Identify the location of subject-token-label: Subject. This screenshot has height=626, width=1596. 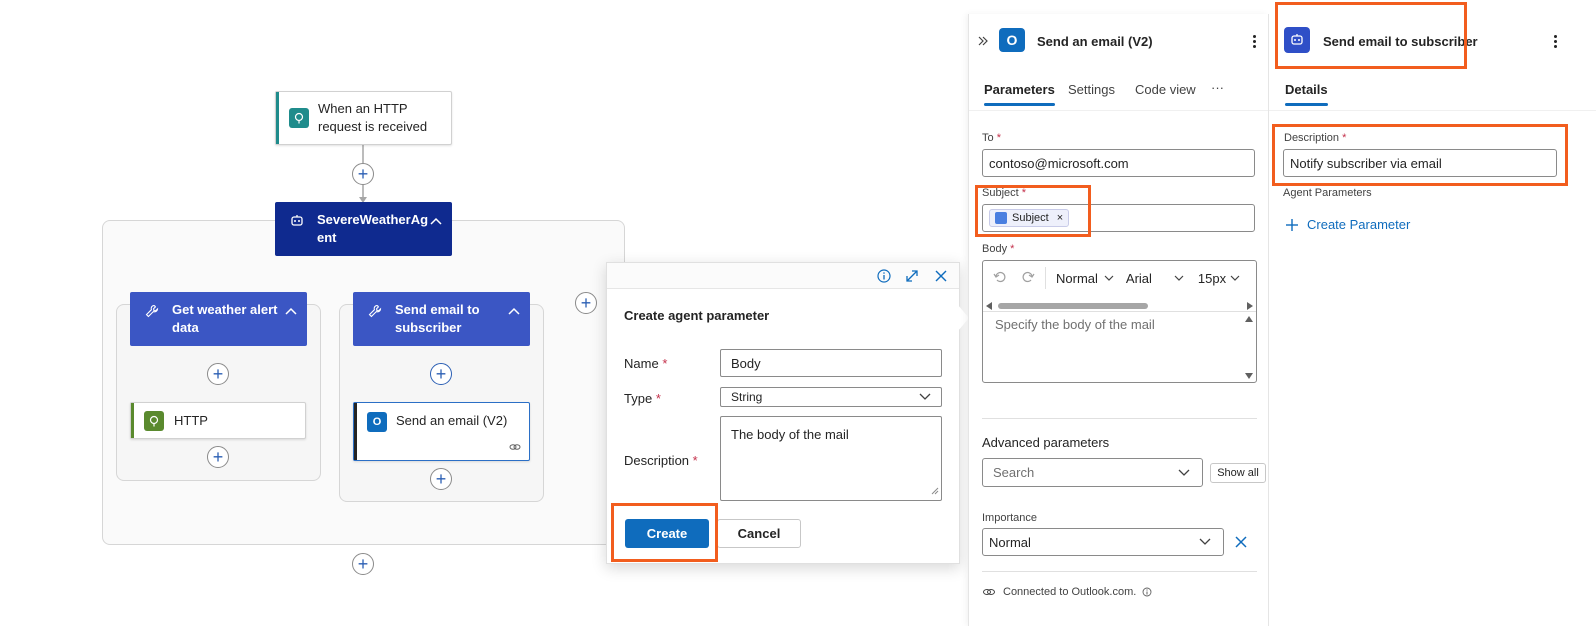
(1030, 218).